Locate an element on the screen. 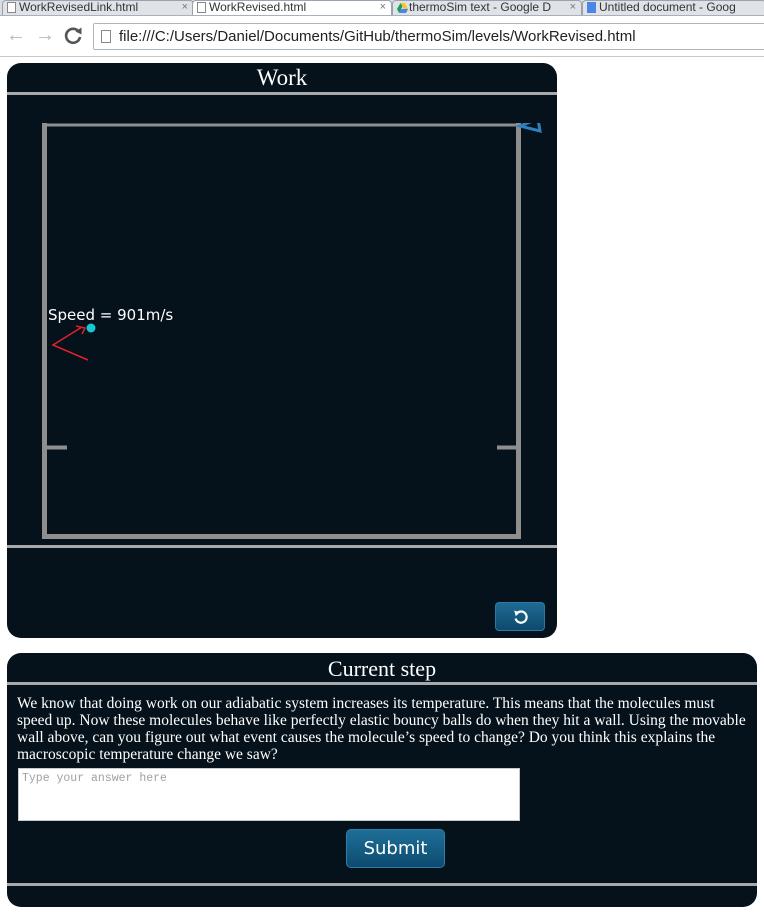 This screenshot has width=764, height=917. tab-untitled-document: Untitled document - Goog is located at coordinates (673, 7).